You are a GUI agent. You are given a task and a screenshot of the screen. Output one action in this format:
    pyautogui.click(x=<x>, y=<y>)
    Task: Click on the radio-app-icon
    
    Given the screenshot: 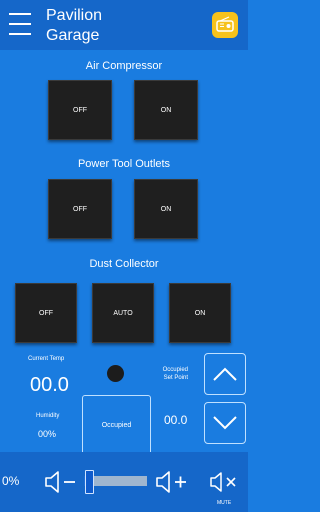 What is the action you would take?
    pyautogui.click(x=225, y=25)
    